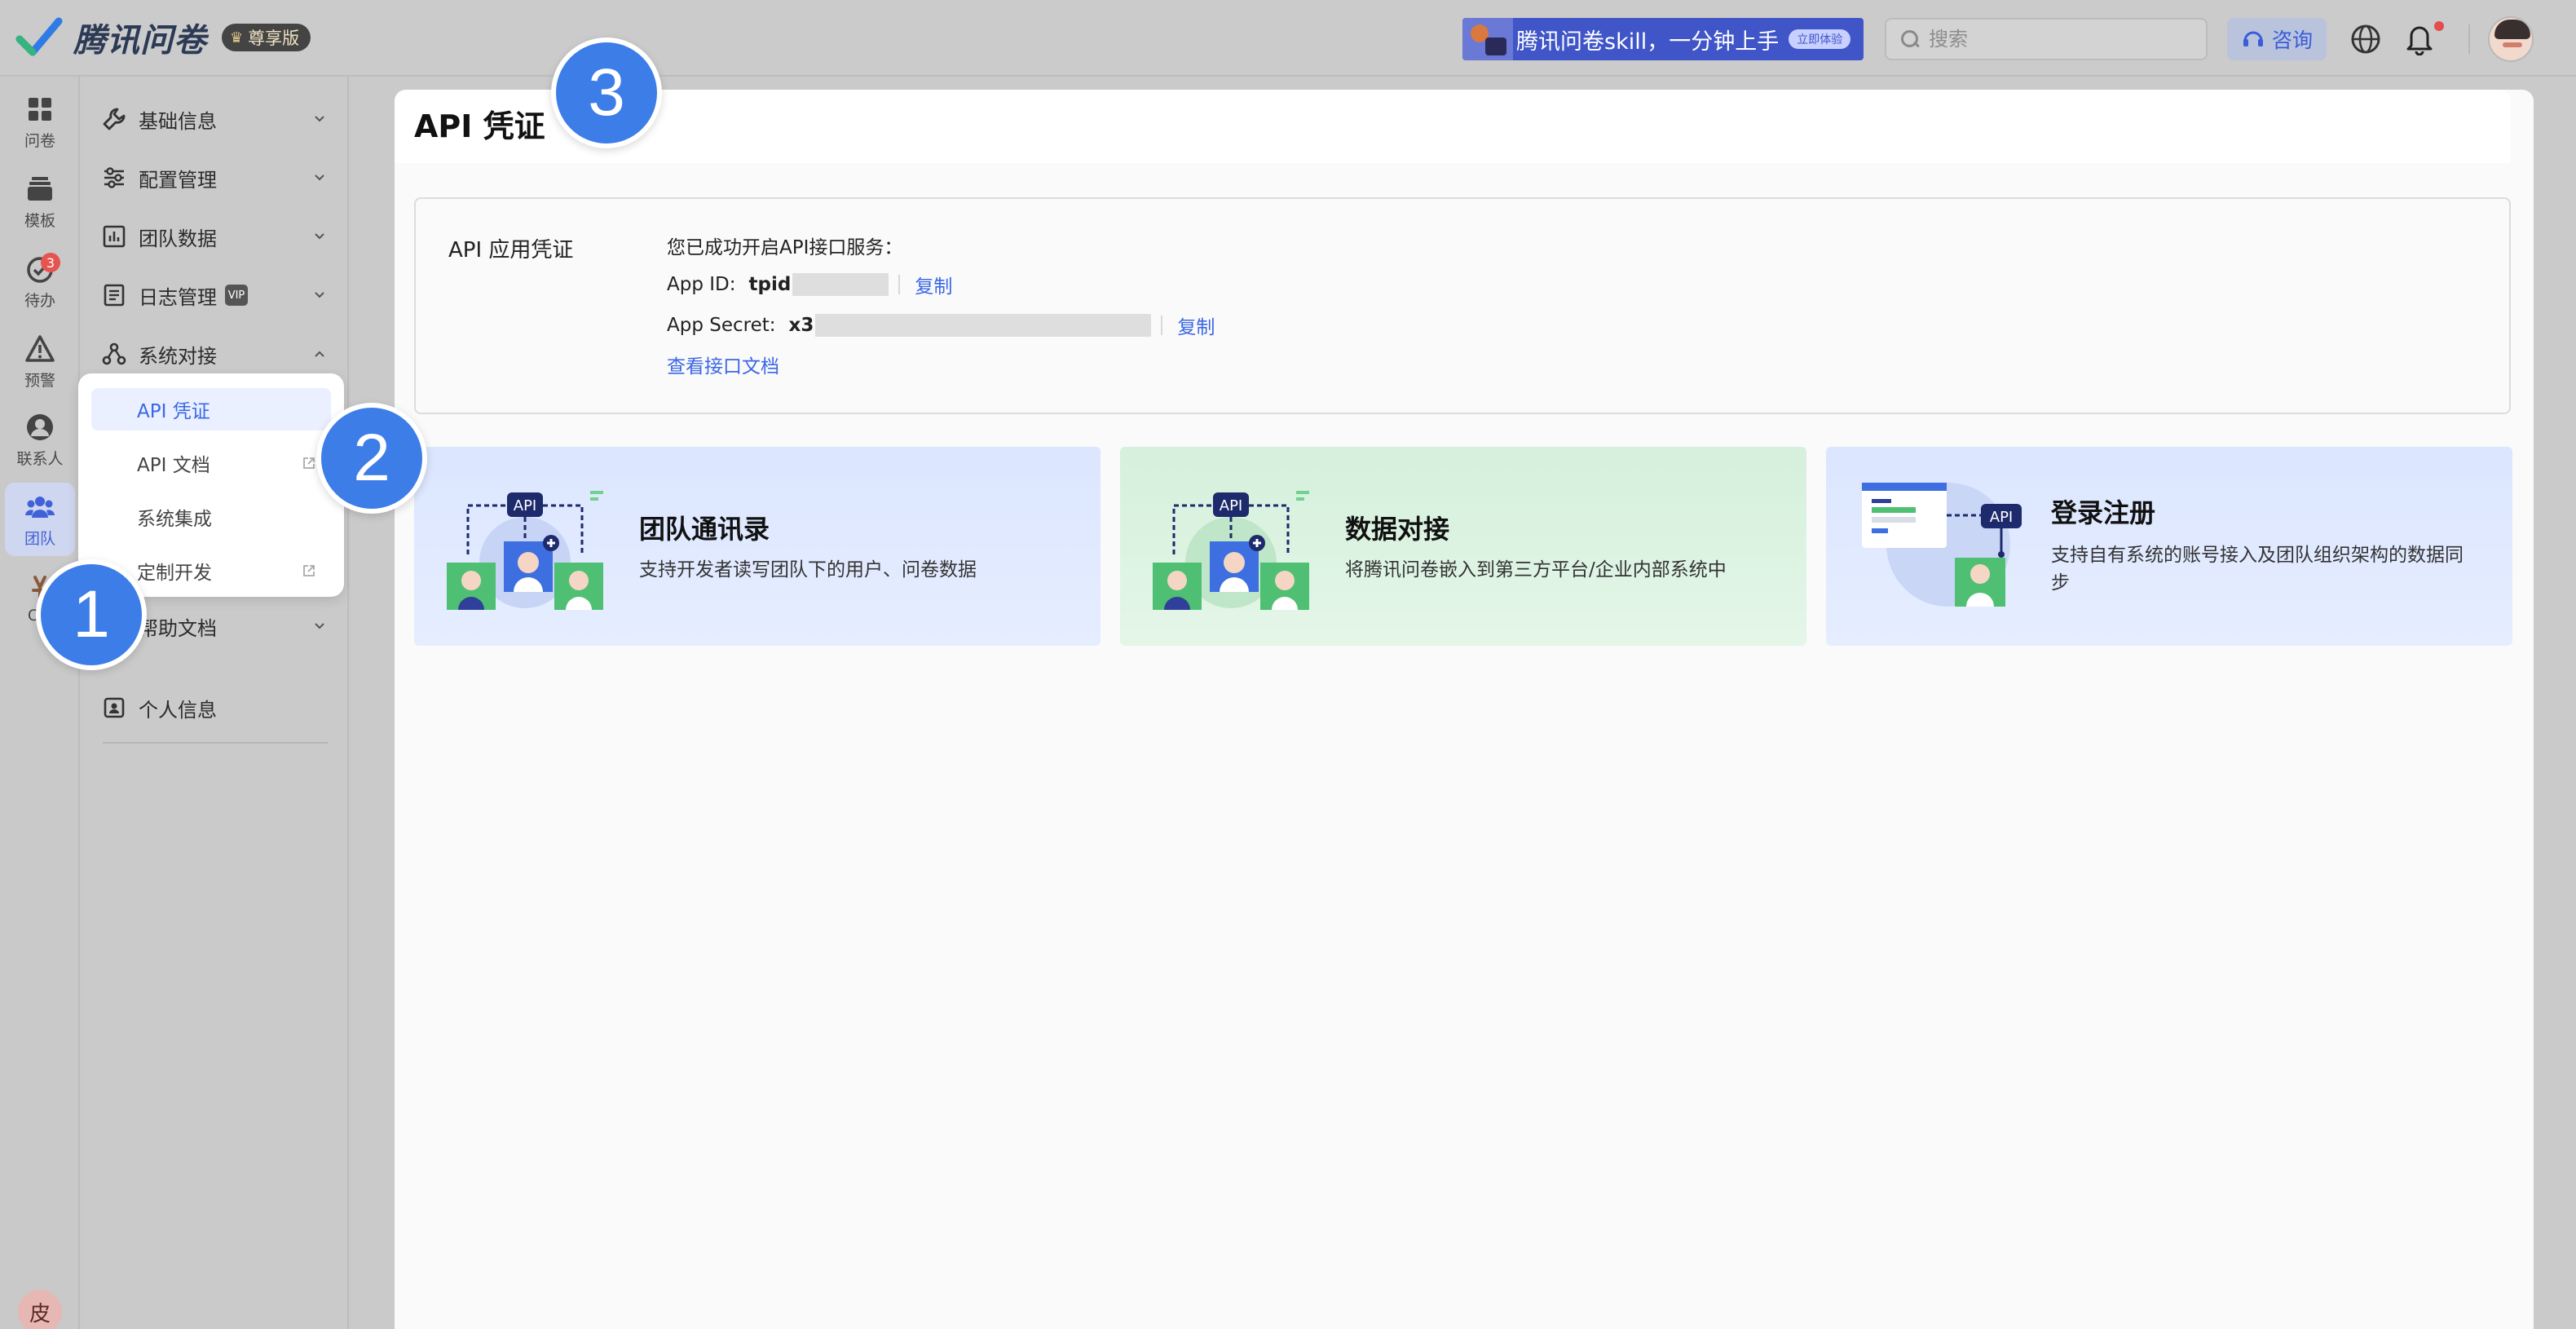 This screenshot has width=2576, height=1329. What do you see at coordinates (178, 238) in the screenshot?
I see `sidebar-item-label: 团队数据` at bounding box center [178, 238].